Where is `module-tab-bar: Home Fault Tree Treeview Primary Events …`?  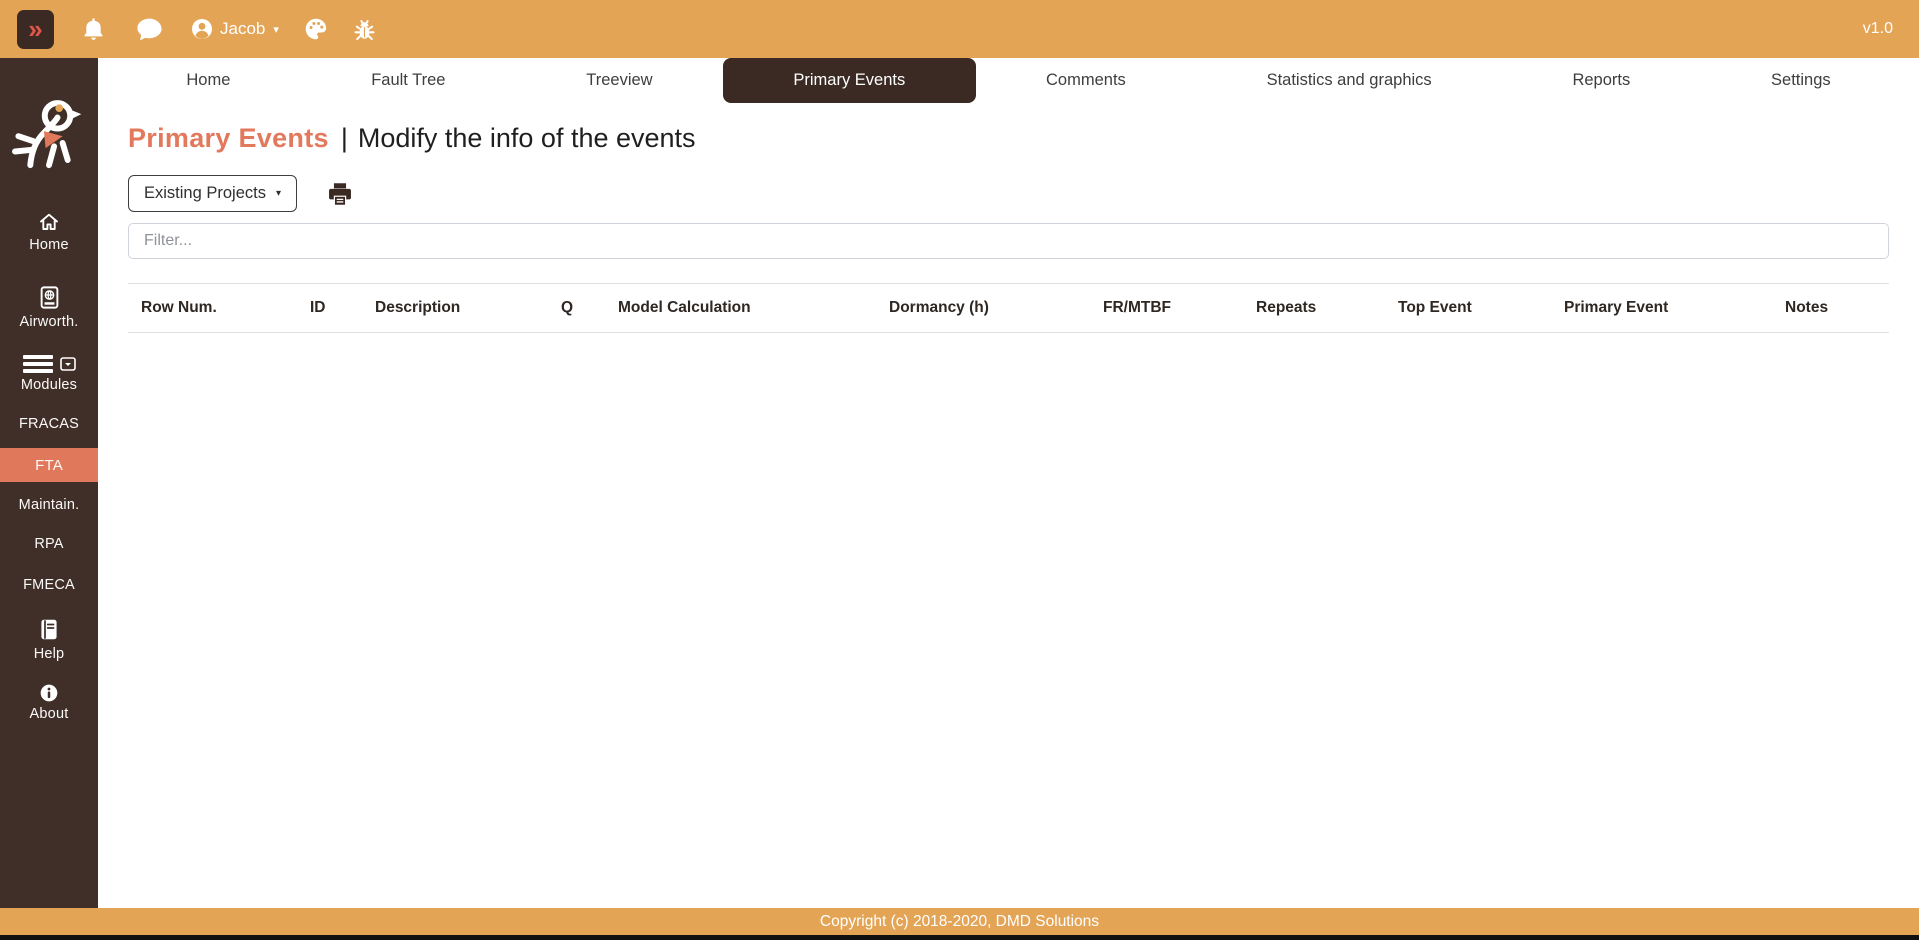 module-tab-bar: Home Fault Tree Treeview Primary Events … is located at coordinates (1008, 80).